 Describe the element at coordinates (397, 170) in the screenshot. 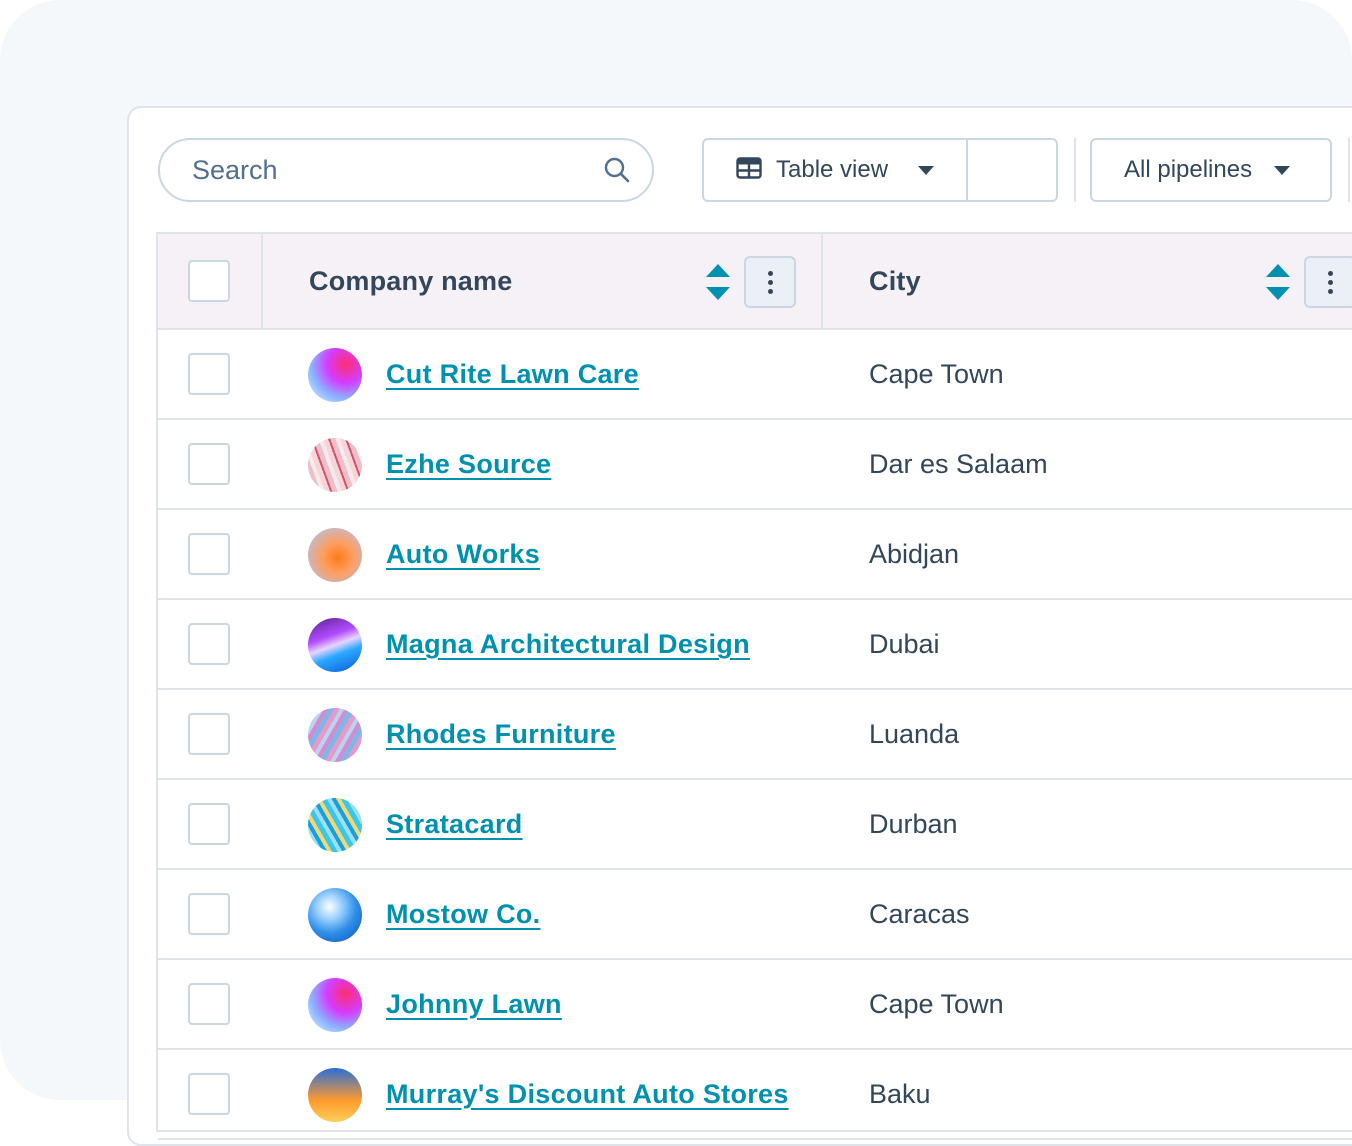

I see `search-input` at that location.